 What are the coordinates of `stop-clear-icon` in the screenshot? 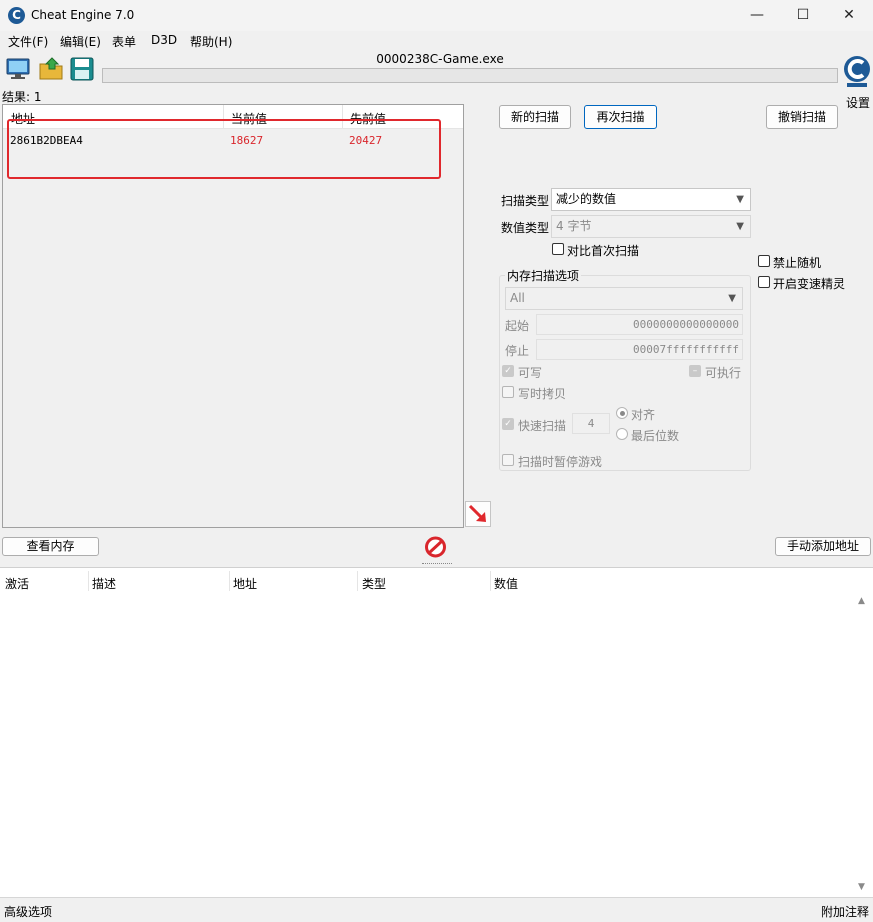 It's located at (435, 547).